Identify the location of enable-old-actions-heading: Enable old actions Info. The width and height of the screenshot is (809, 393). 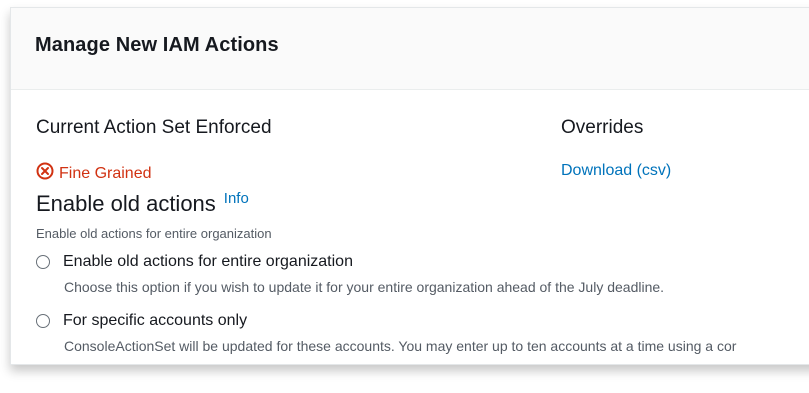
(142, 203).